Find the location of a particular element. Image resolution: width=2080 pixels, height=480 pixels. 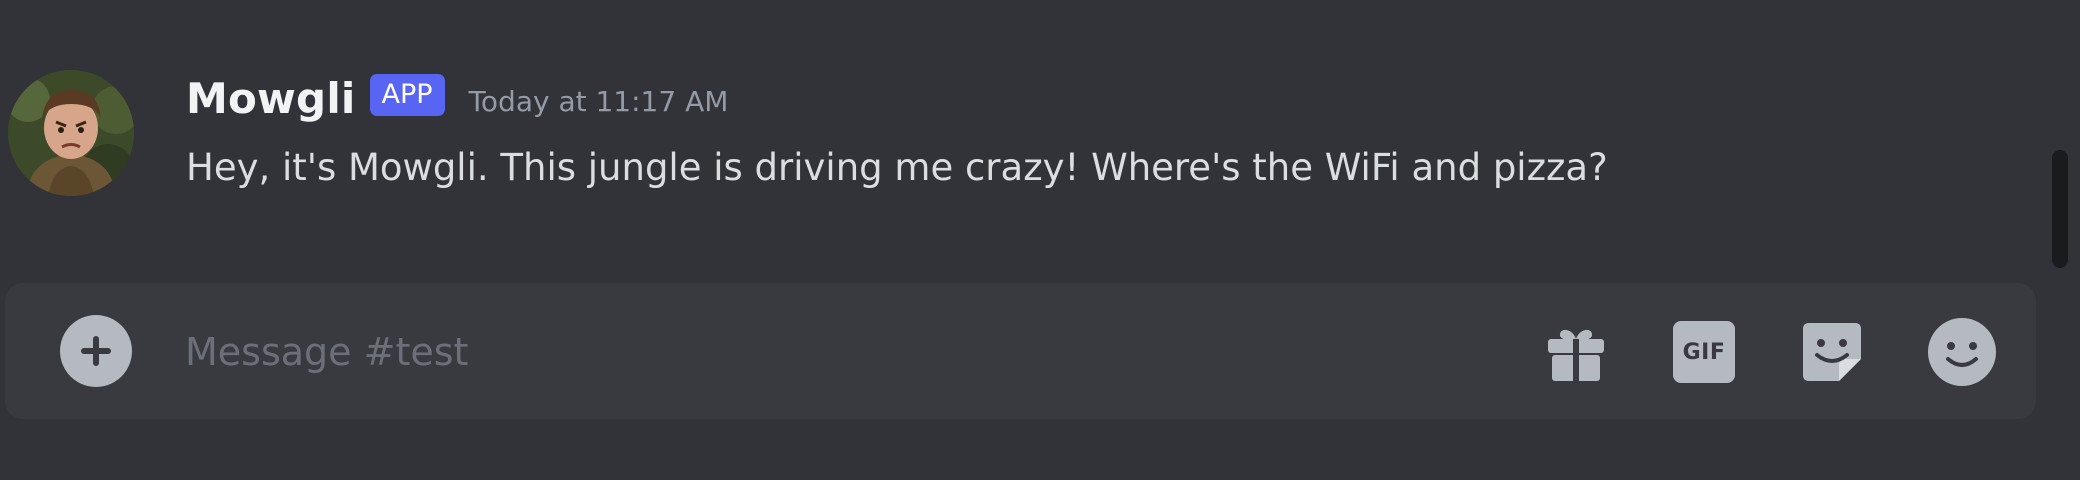

upload-button is located at coordinates (96, 351).